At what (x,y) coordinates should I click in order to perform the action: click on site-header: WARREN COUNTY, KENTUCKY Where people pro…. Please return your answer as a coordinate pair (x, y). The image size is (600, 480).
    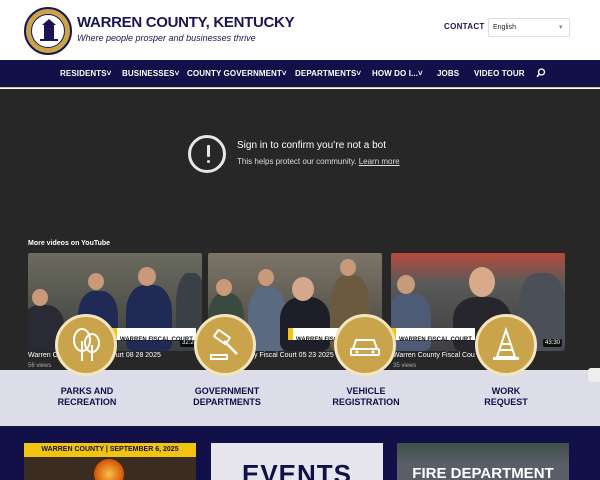
    Looking at the image, I should click on (300, 30).